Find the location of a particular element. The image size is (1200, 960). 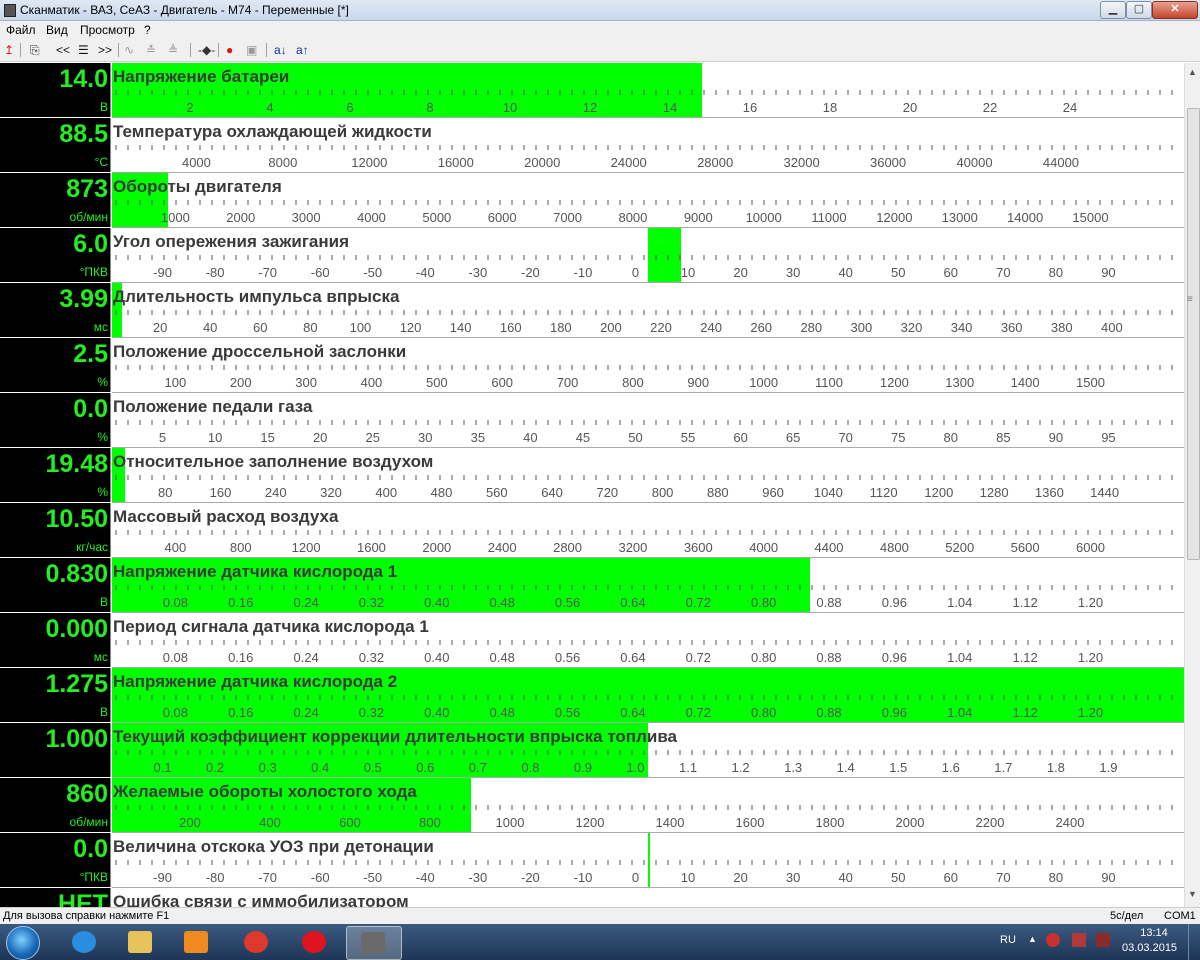

clock-date: 03.03.2015 is located at coordinates (1149, 948).